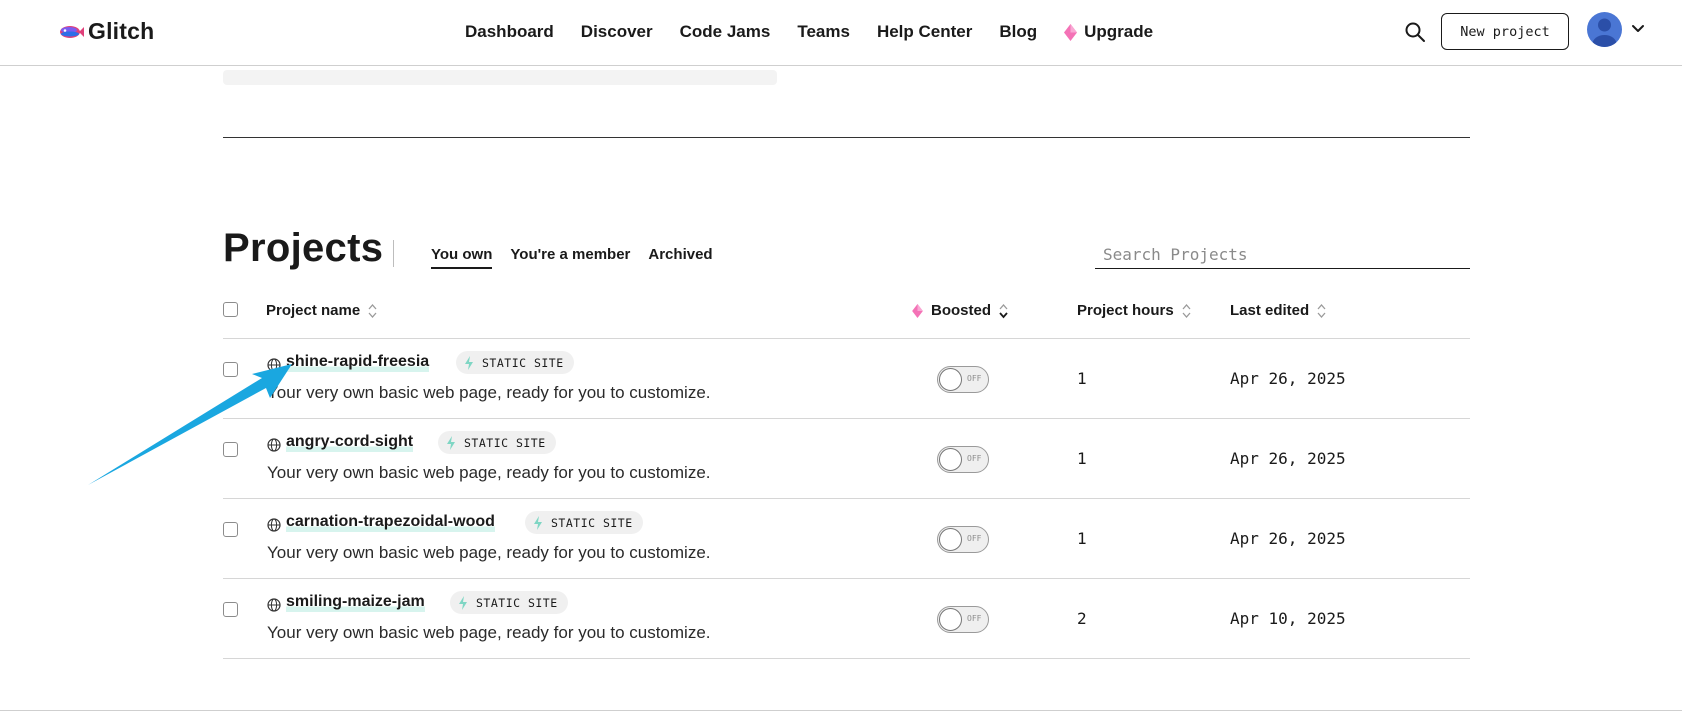  I want to click on column-label: Last edited, so click(1270, 310).